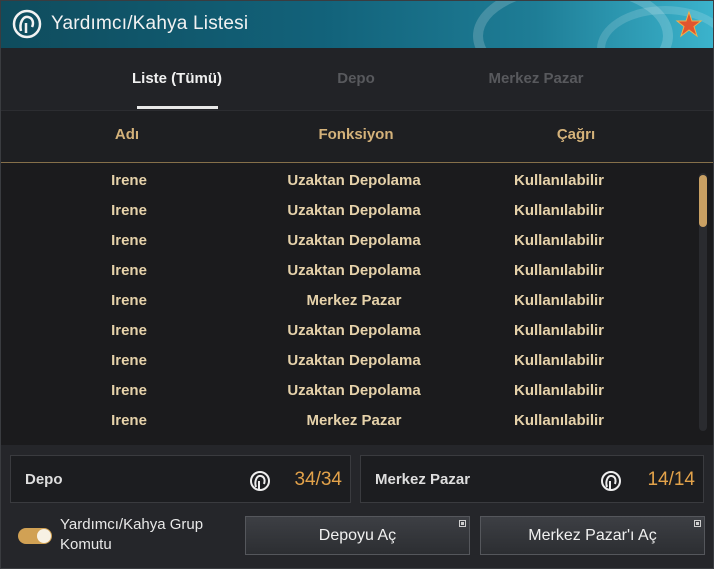 This screenshot has height=569, width=714. I want to click on cell-name: Irene, so click(129, 420).